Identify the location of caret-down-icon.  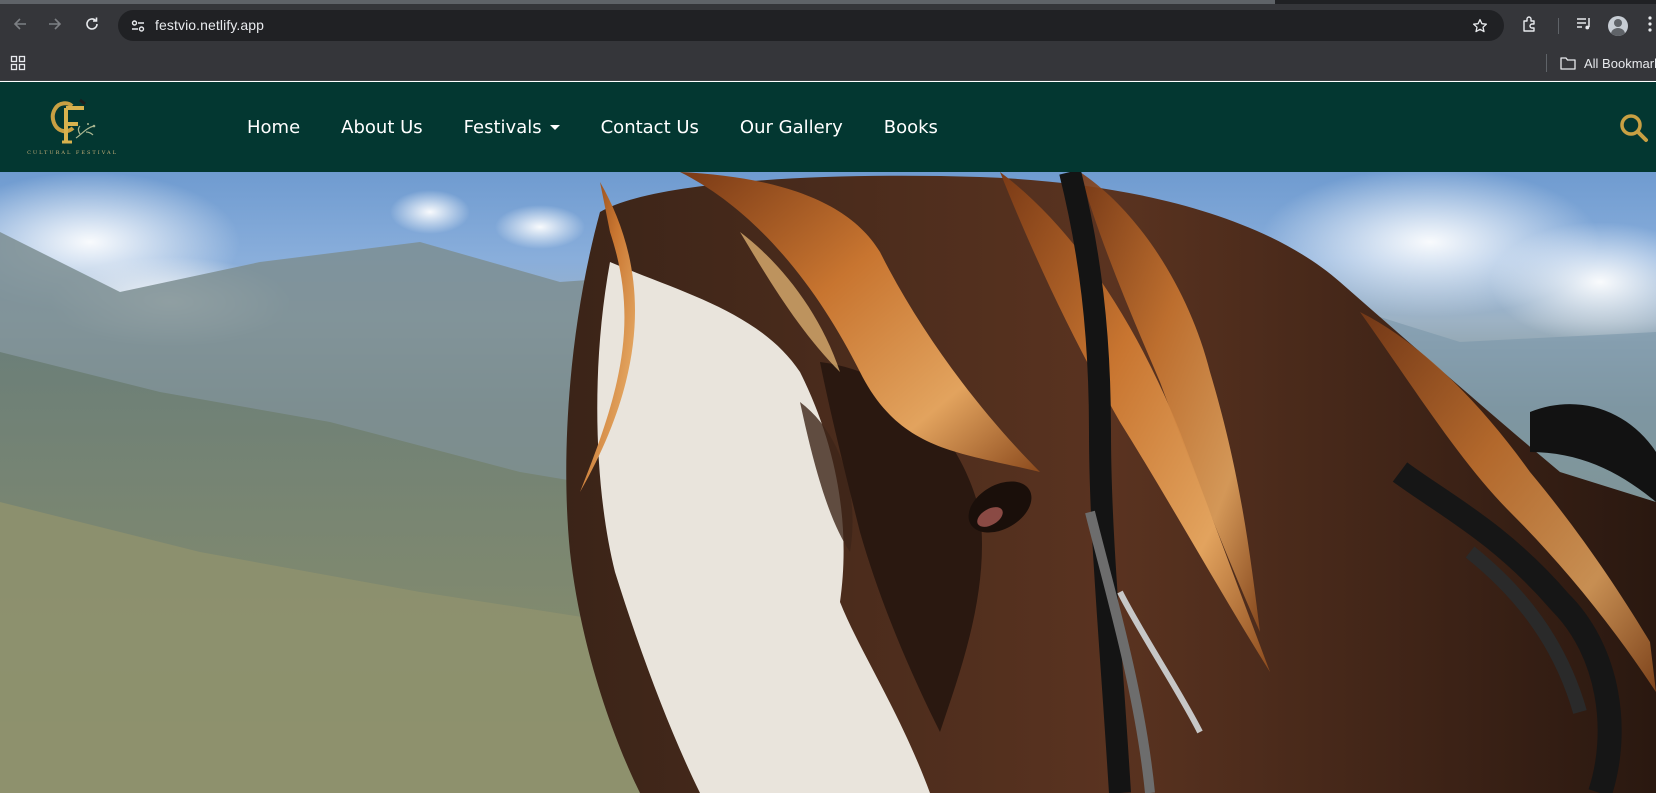
(554, 127).